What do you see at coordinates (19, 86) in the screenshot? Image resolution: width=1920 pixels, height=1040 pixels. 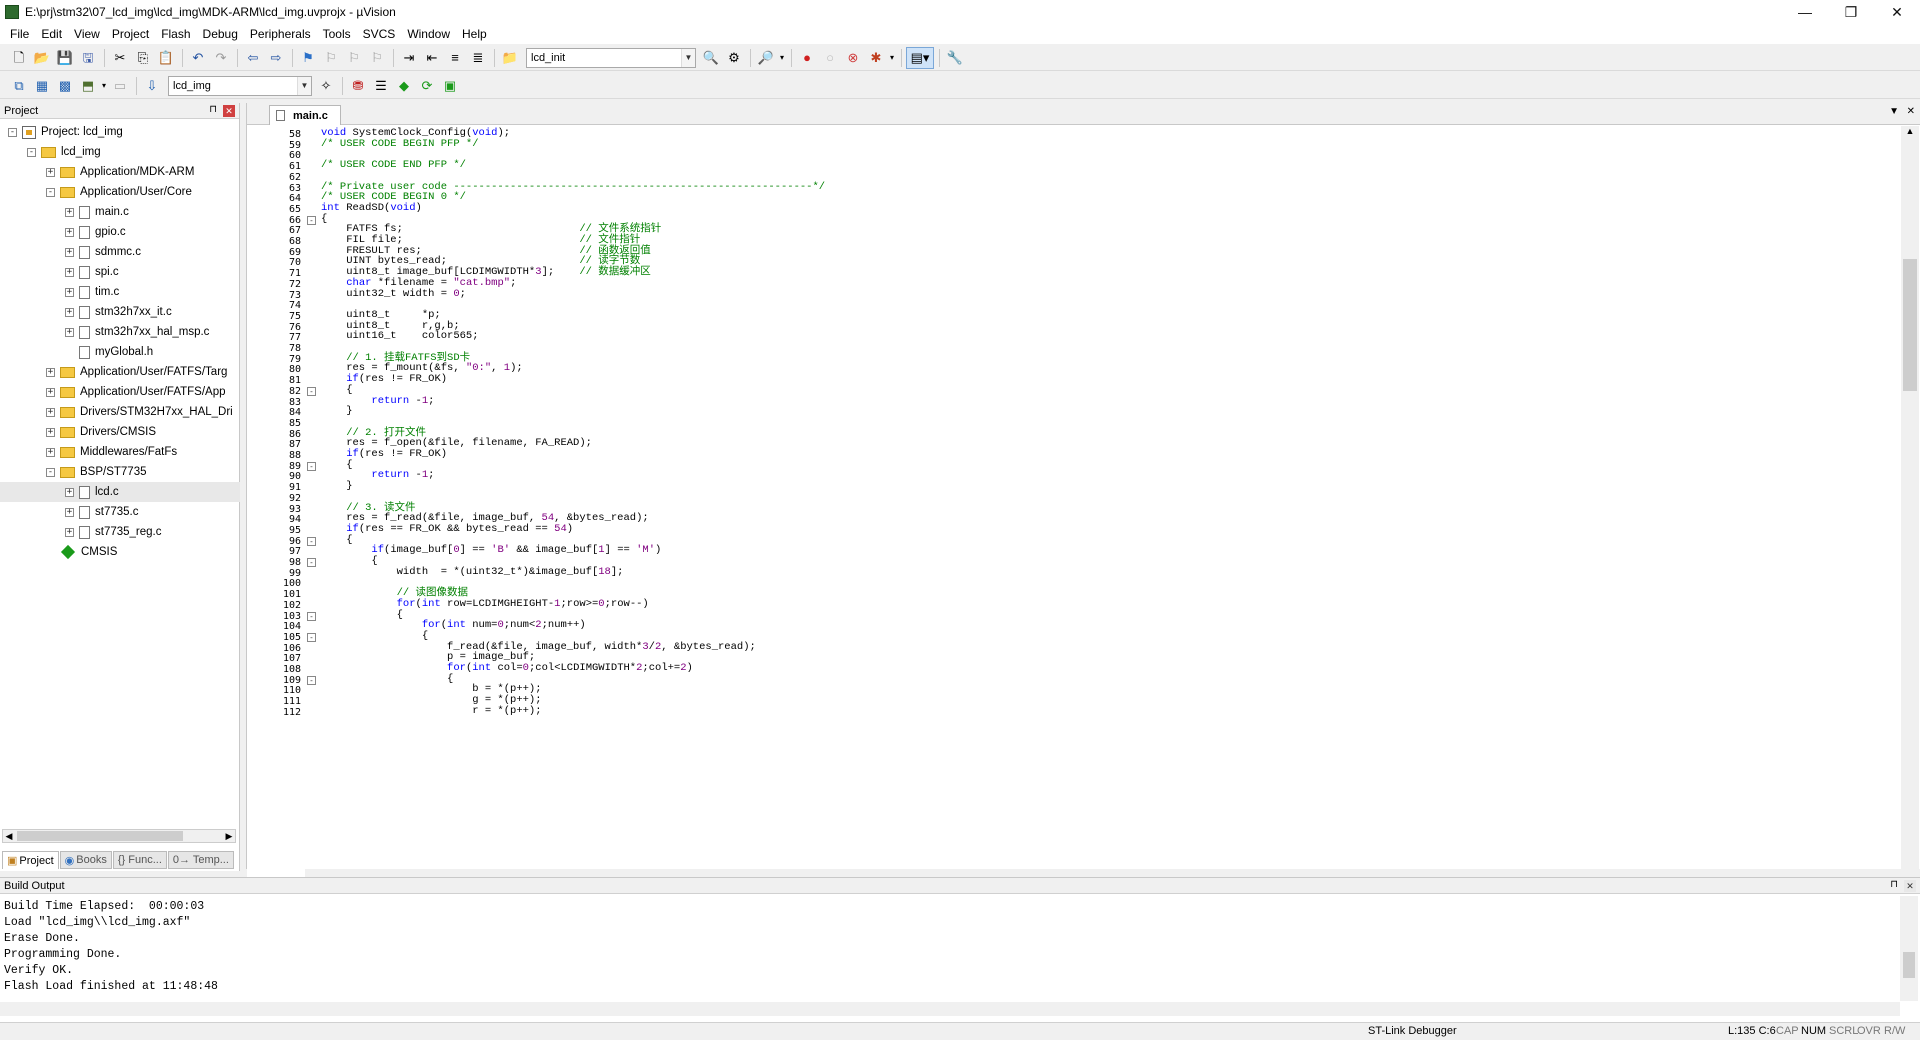 I see `translate-icon: ⧉` at bounding box center [19, 86].